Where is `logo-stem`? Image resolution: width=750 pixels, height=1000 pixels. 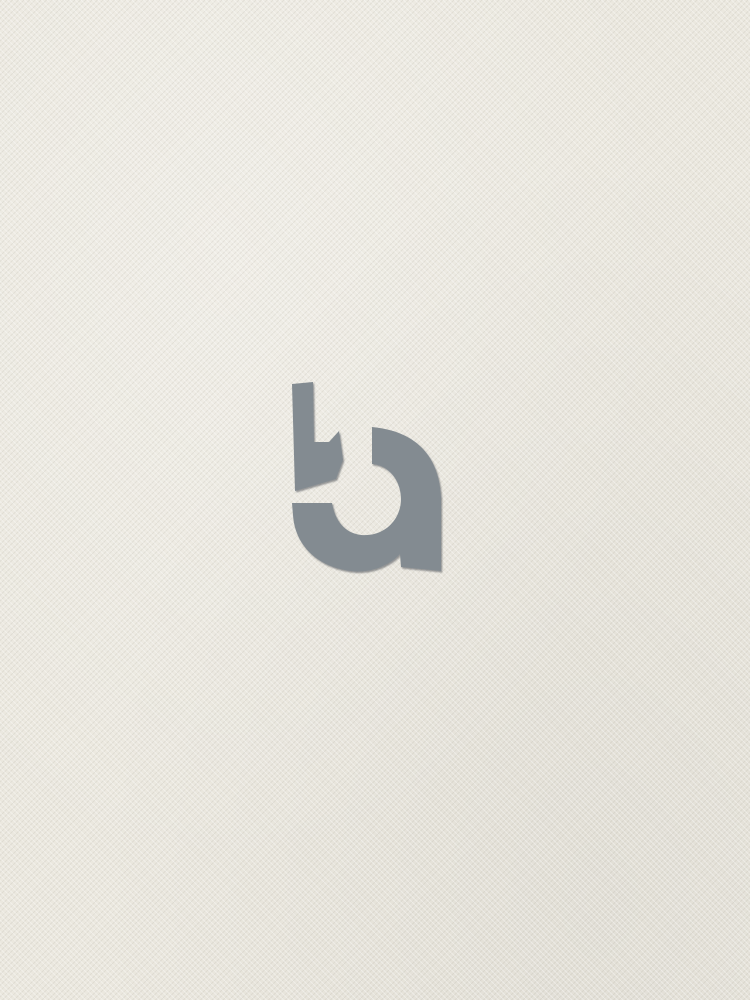 logo-stem is located at coordinates (317, 436).